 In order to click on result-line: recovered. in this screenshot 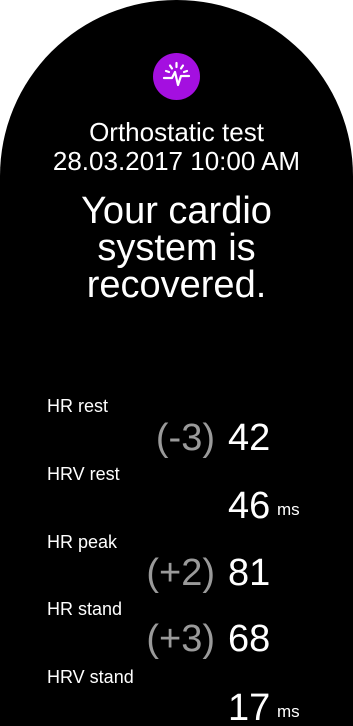, I will do `click(176, 285)`.